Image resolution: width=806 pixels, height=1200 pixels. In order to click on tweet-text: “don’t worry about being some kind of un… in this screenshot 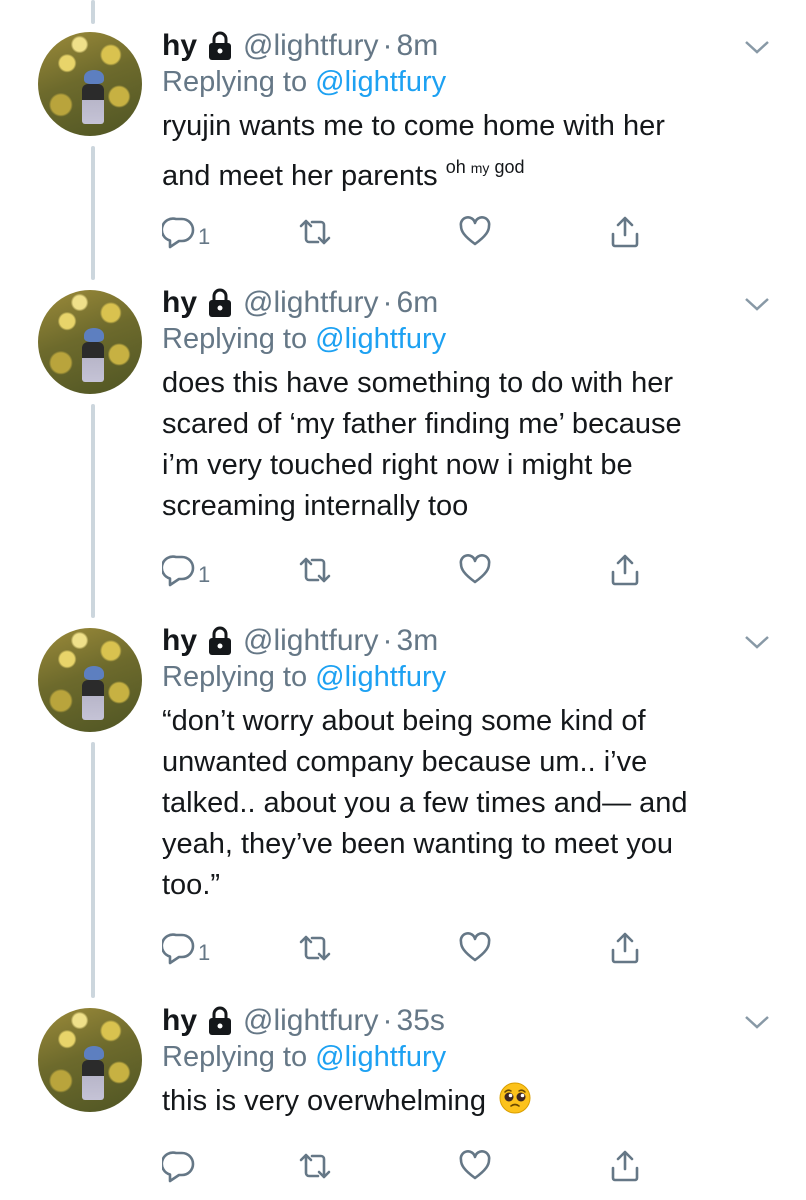, I will do `click(464, 803)`.